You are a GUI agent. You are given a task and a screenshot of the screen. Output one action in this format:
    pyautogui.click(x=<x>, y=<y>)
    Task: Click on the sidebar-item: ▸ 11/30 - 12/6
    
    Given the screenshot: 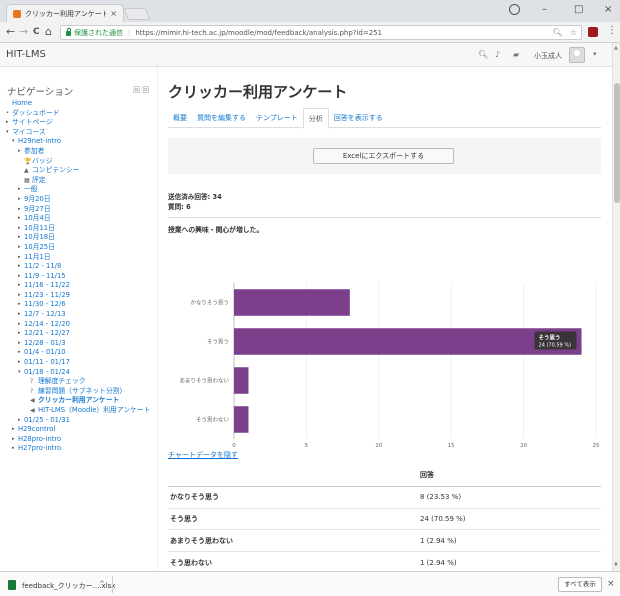 What is the action you would take?
    pyautogui.click(x=81, y=305)
    